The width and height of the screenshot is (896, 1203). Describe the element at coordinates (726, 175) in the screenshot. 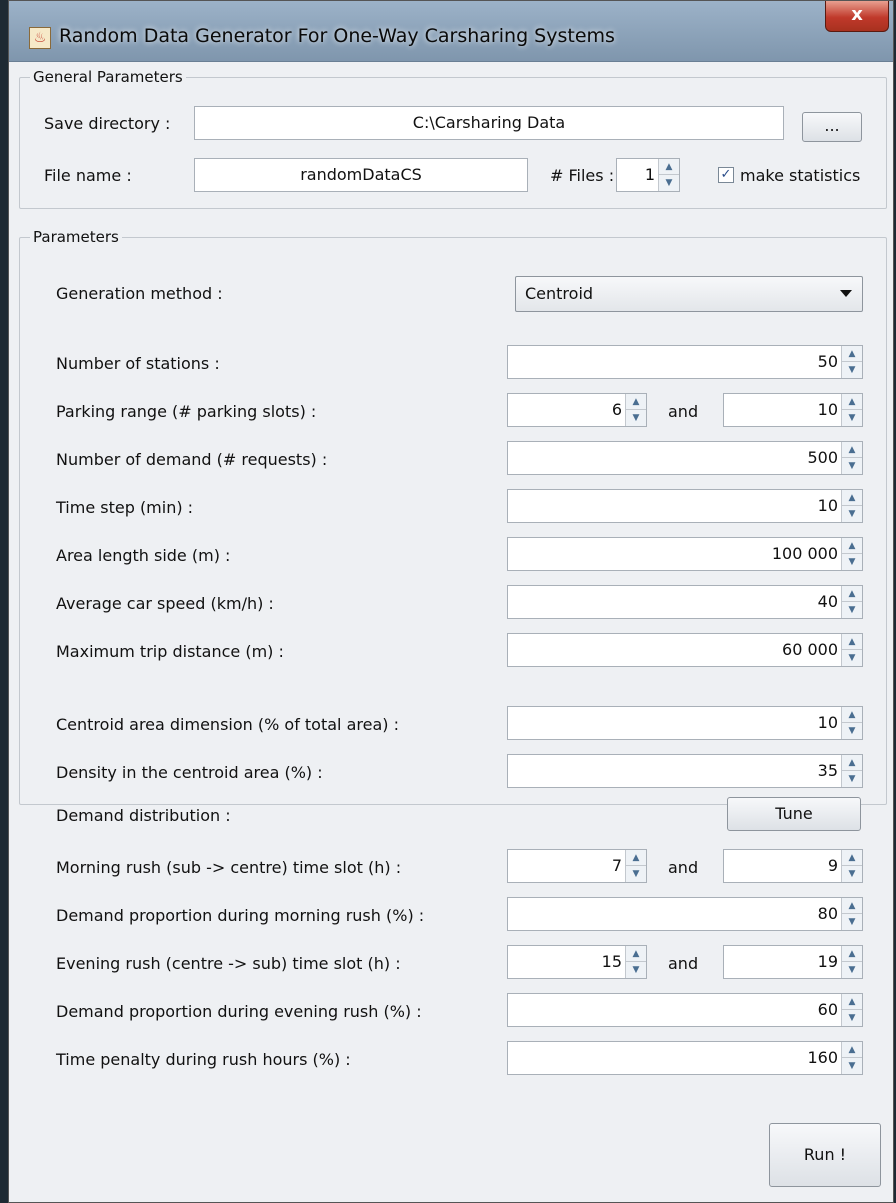

I see `make-statistics-checkbox: ✓` at that location.